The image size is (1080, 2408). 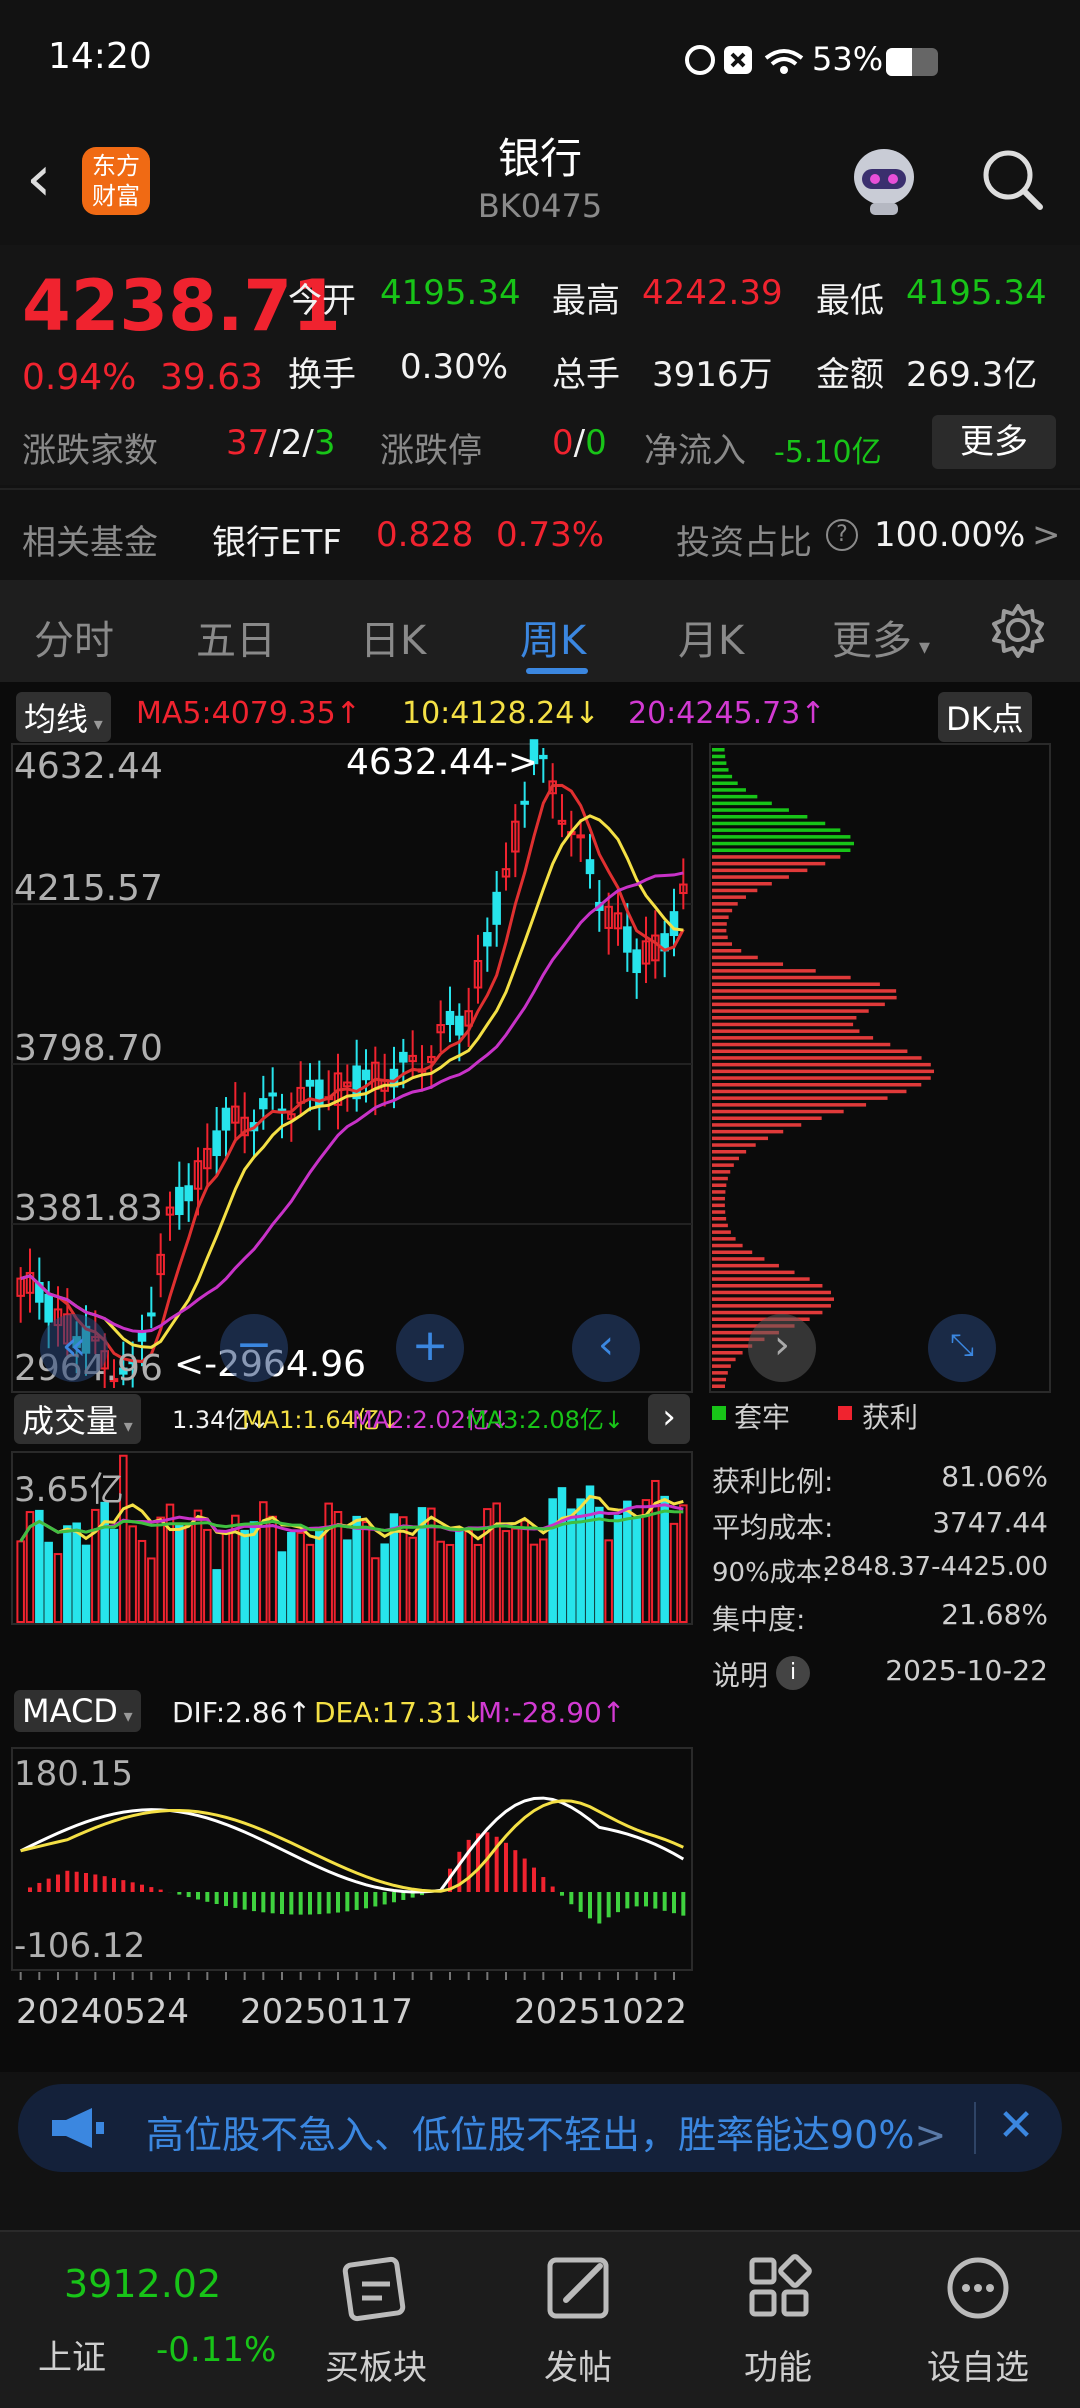 I want to click on nav-buy-sector: 买板块, so click(x=376, y=2364).